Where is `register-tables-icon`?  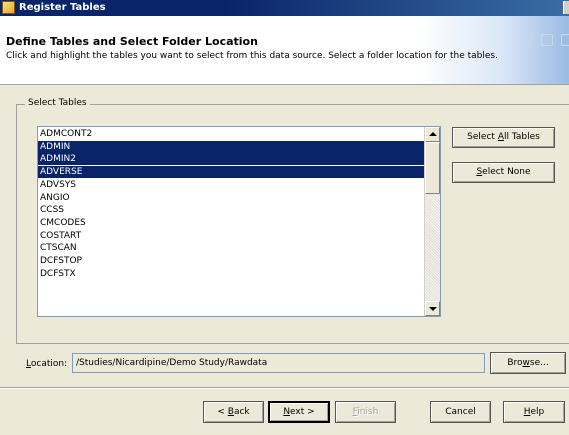
register-tables-icon is located at coordinates (8, 7).